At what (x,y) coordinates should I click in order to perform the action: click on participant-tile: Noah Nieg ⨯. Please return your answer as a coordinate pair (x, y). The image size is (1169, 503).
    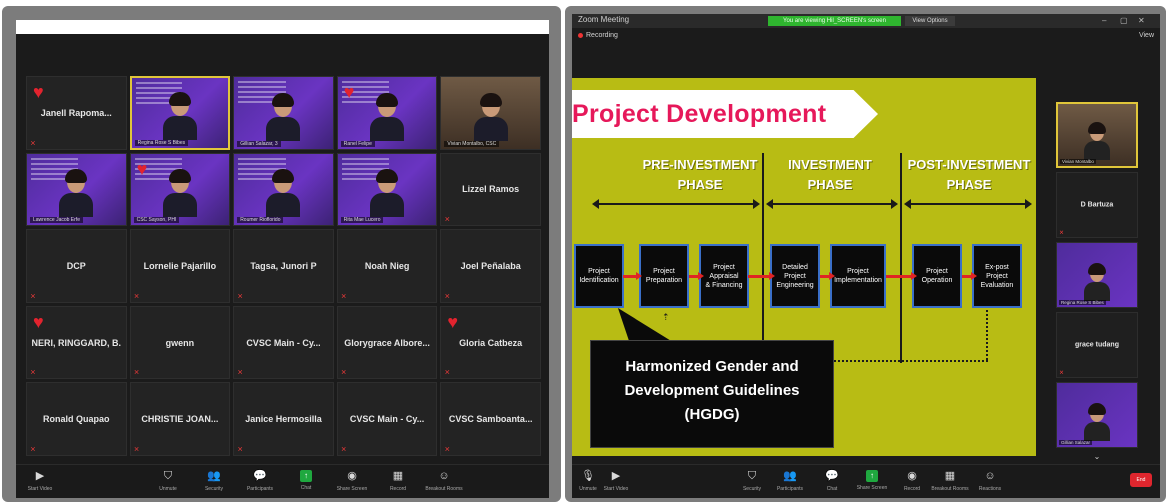
    Looking at the image, I should click on (387, 266).